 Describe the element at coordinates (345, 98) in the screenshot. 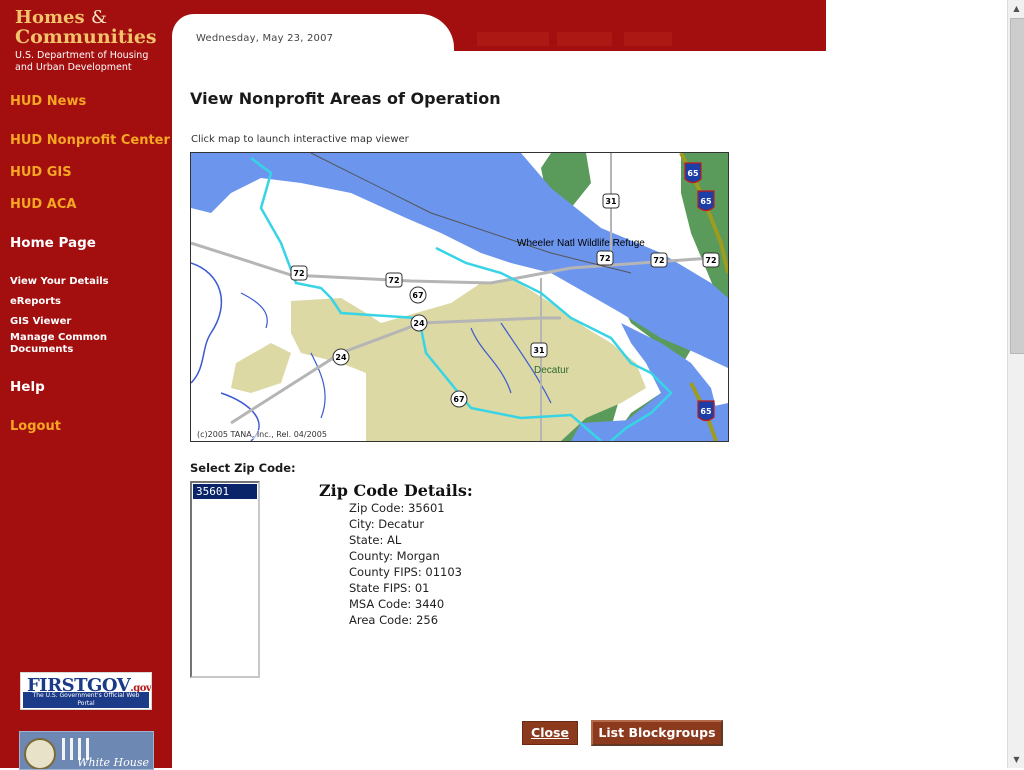

I see `page-title: View Nonprofit Areas of Operation` at that location.